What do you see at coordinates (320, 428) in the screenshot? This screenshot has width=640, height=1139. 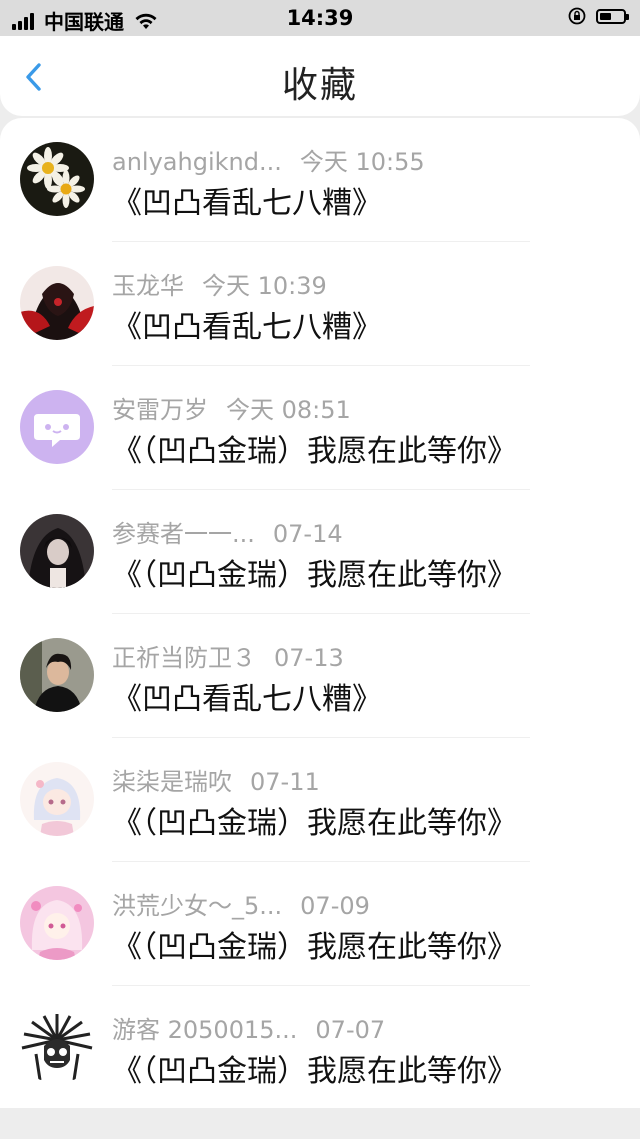 I see `list-item: 安雷万岁 今天 08:51 《（凹凸金瑞）我愿在此等你》` at bounding box center [320, 428].